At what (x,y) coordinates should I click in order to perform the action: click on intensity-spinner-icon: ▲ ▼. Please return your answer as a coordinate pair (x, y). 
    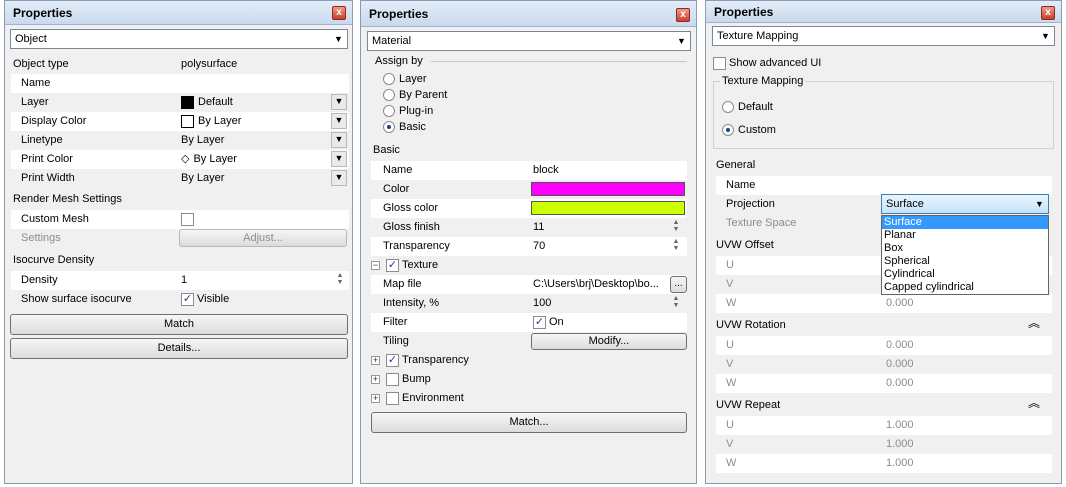
    Looking at the image, I should click on (676, 303).